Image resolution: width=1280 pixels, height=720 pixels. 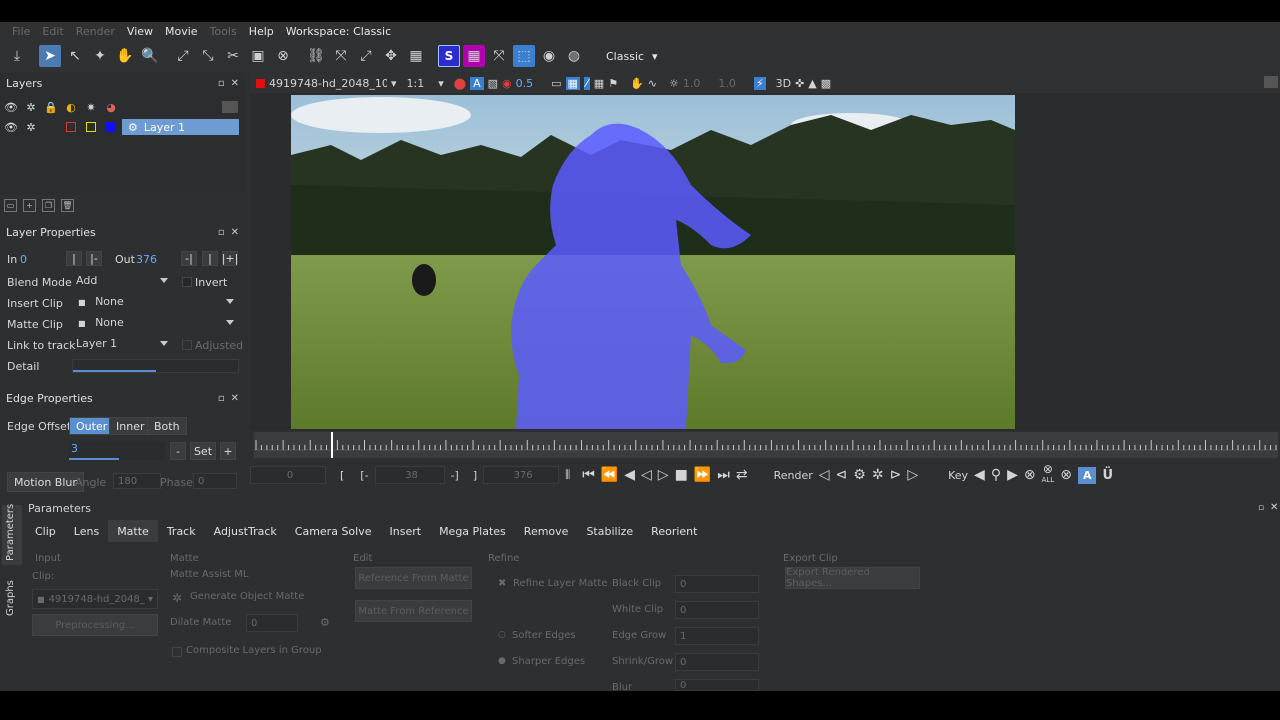 I want to click on out-step-button: -|, so click(x=189, y=258).